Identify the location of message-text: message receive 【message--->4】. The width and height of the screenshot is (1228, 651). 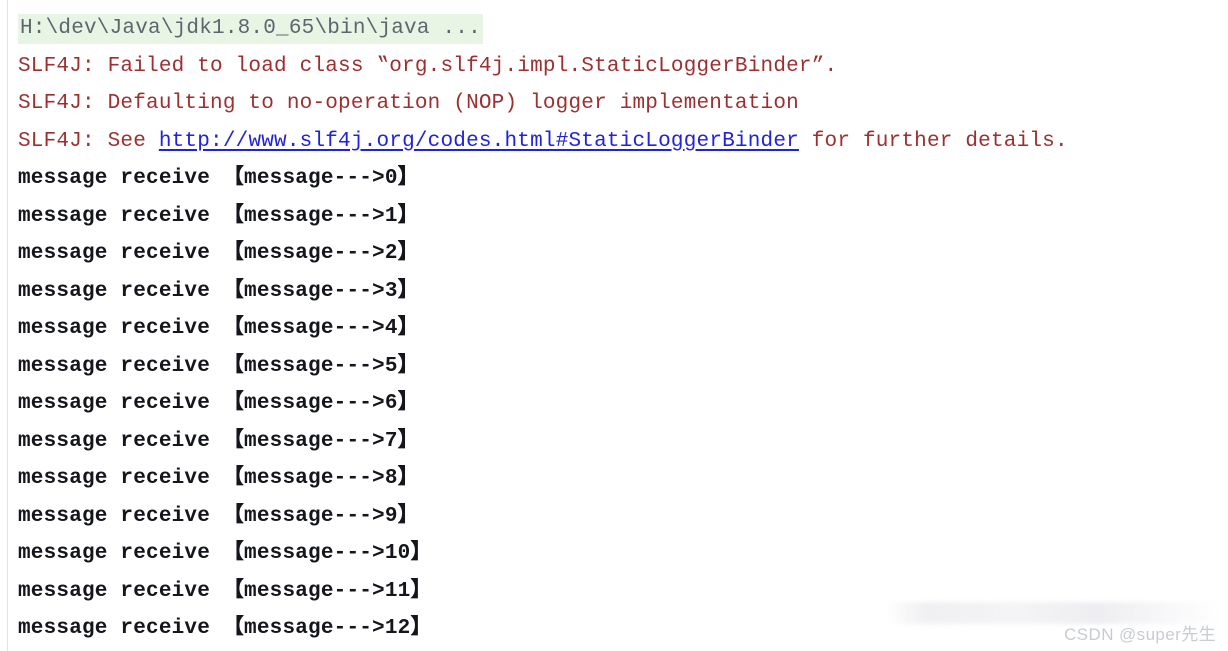
(218, 328).